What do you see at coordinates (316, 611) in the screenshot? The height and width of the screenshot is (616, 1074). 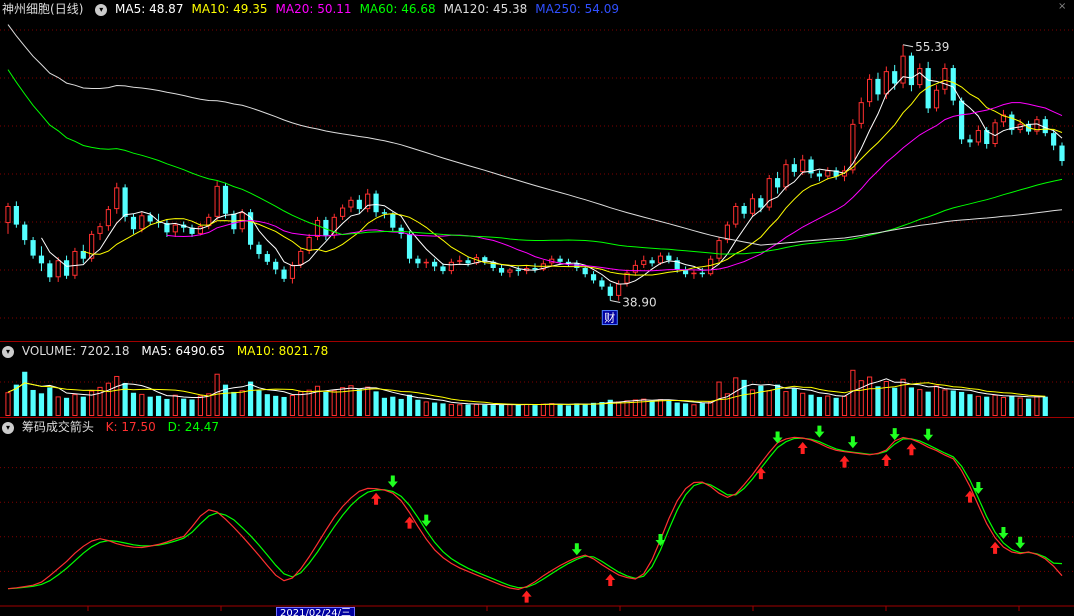 I see `date-cursor-label: 2021/02/24/三` at bounding box center [316, 611].